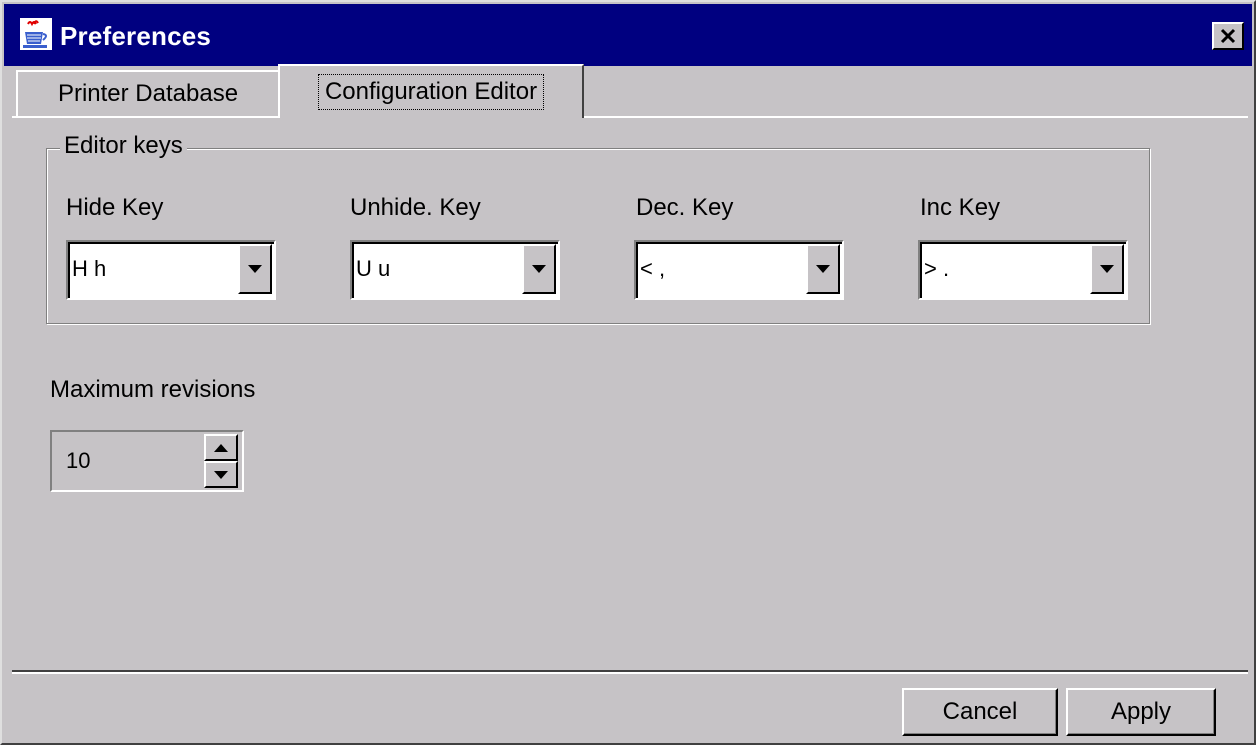 This screenshot has height=745, width=1256. I want to click on apply-button-label: Apply, so click(1141, 711).